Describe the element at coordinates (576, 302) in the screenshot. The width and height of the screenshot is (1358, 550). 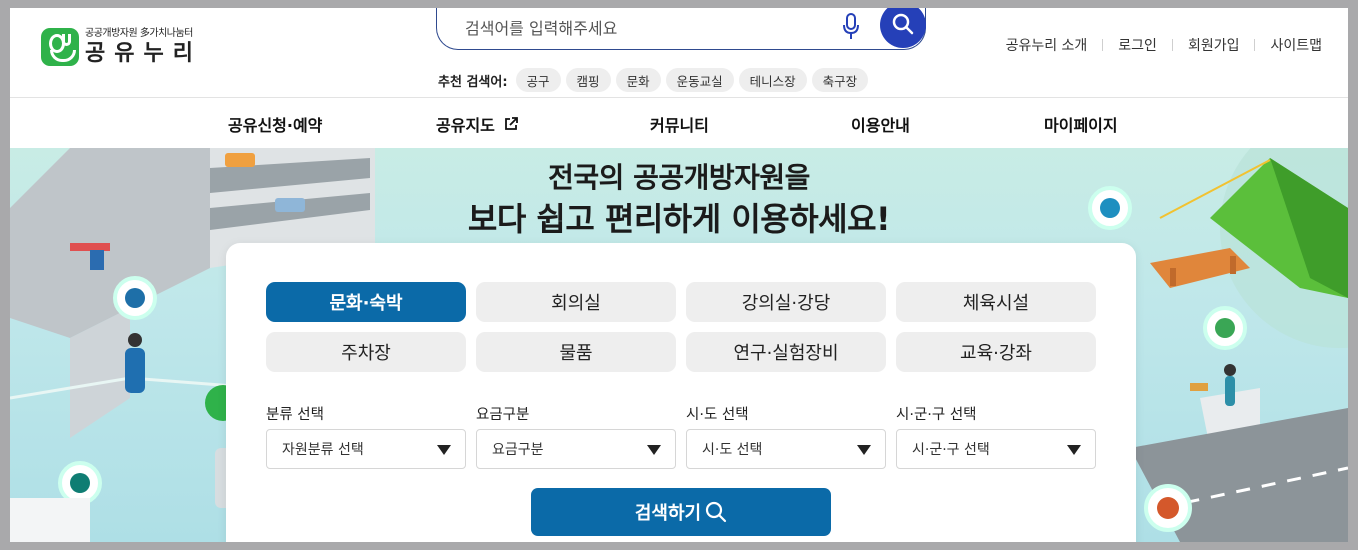
I see `category-meeting-room: 회의실` at that location.